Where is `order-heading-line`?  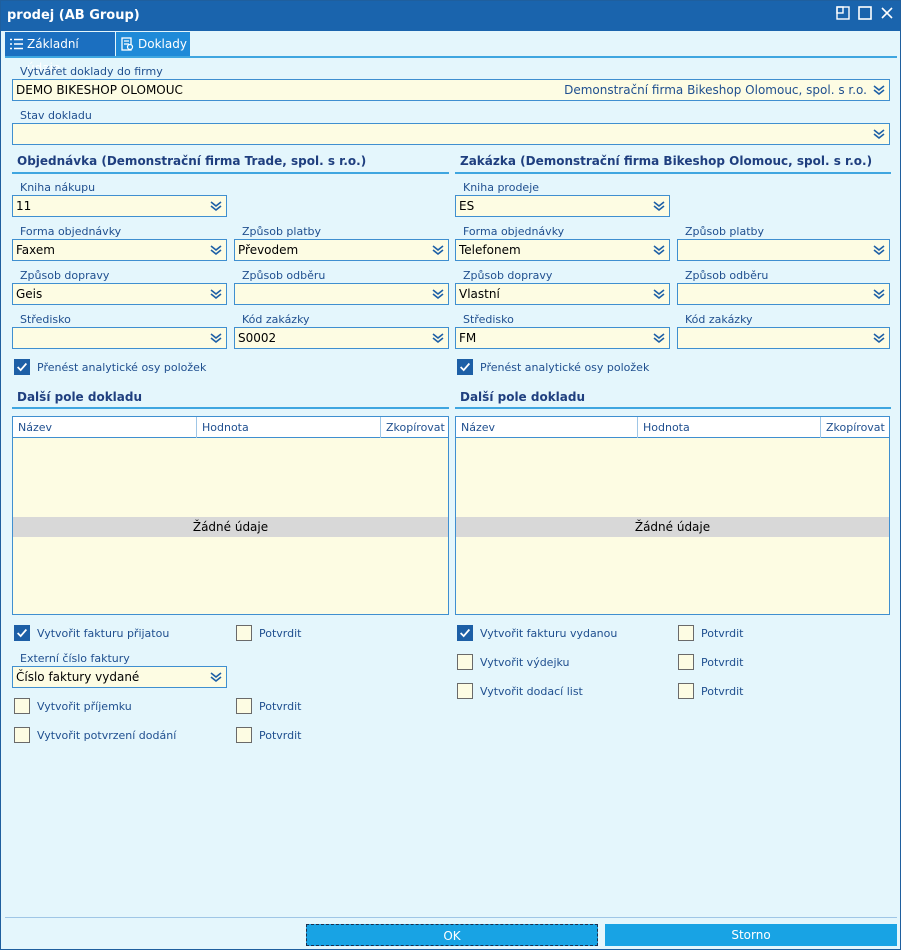
order-heading-line is located at coordinates (230, 173).